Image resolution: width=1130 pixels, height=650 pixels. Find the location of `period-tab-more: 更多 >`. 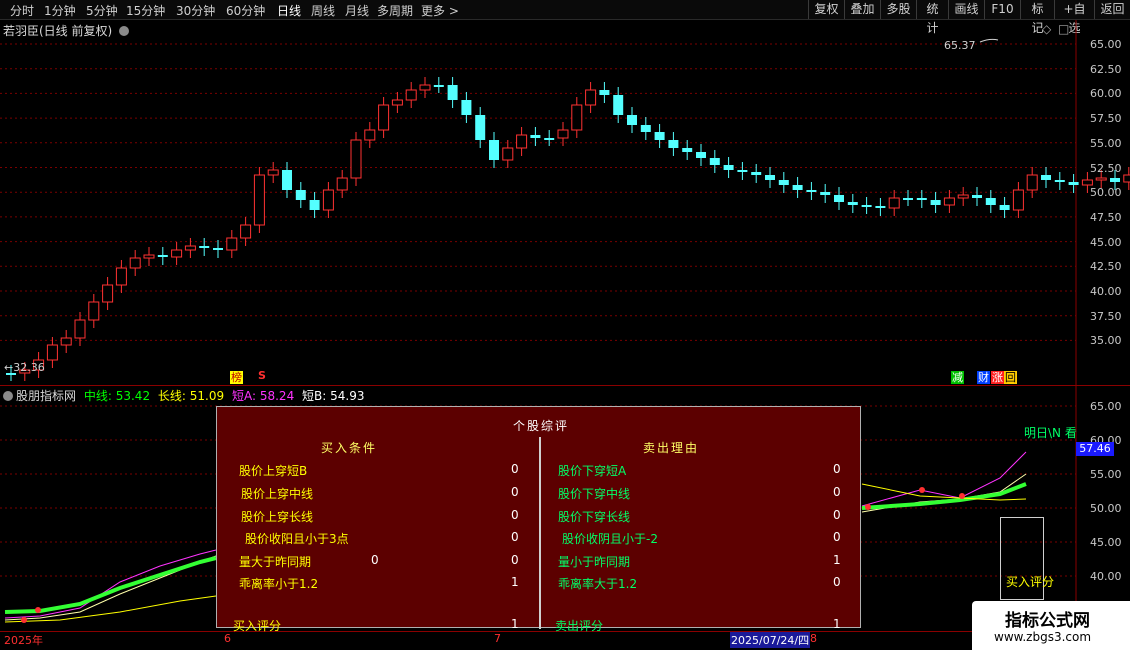

period-tab-more: 更多 > is located at coordinates (440, 10).